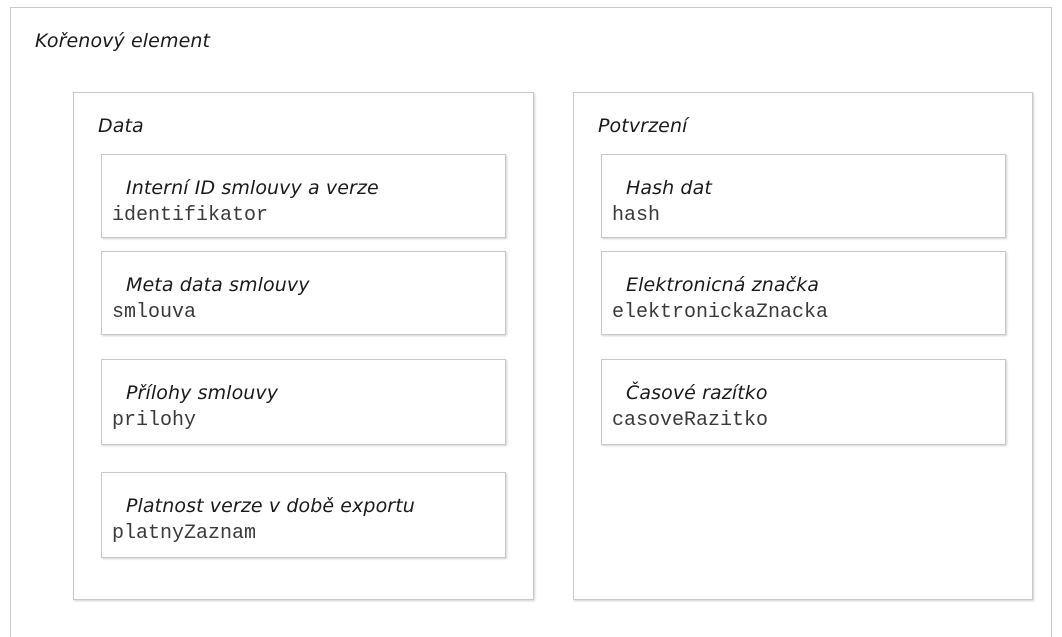 The height and width of the screenshot is (637, 1062). Describe the element at coordinates (190, 215) in the screenshot. I see `item-element-name: identifikator` at that location.